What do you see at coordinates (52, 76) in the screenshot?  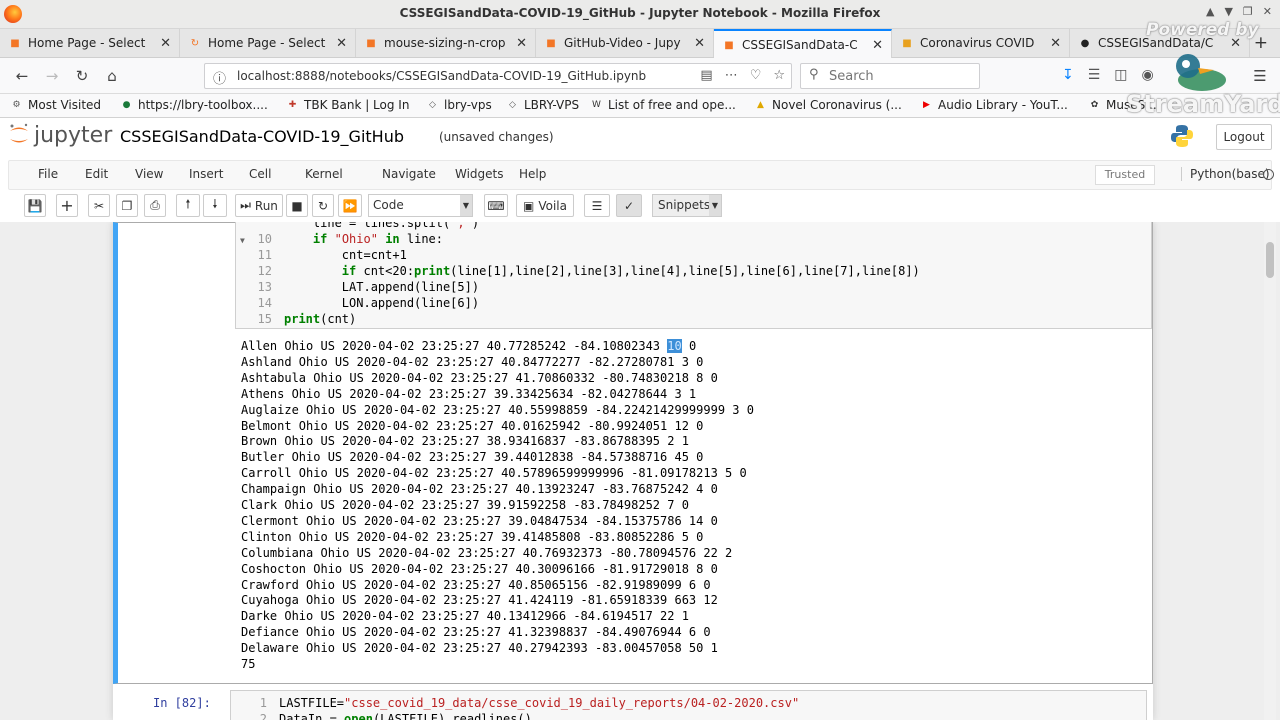 I see `forward-icon: →` at bounding box center [52, 76].